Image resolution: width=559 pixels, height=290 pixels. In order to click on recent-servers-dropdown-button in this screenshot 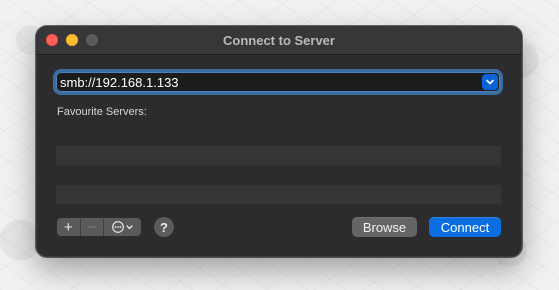, I will do `click(490, 82)`.